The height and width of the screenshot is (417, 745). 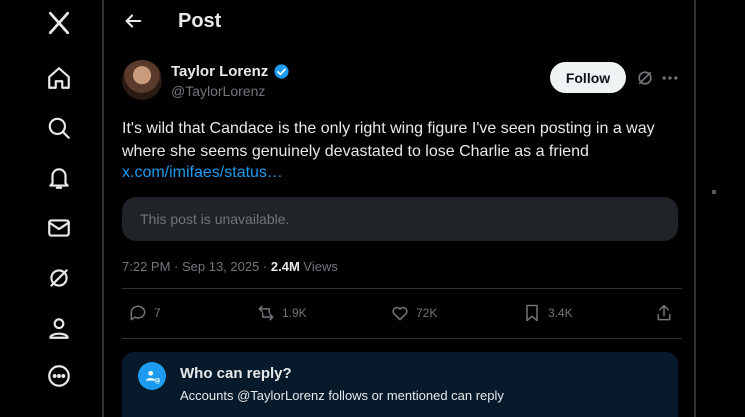 What do you see at coordinates (59, 178) in the screenshot?
I see `notifications-icon` at bounding box center [59, 178].